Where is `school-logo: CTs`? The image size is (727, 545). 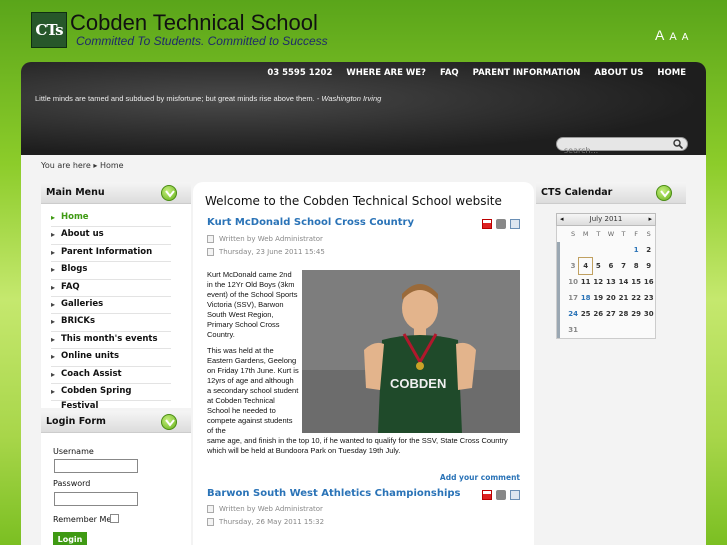 school-logo: CTs is located at coordinates (49, 30).